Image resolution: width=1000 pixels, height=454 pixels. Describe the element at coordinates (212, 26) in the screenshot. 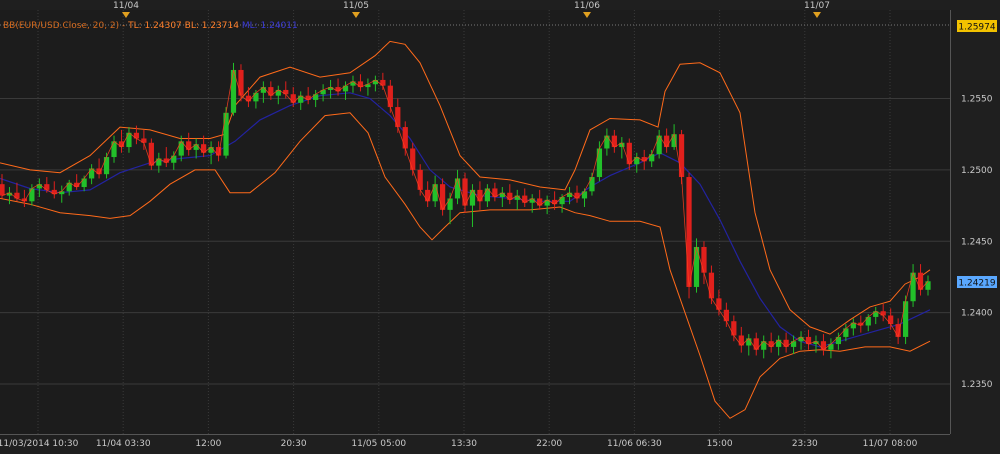

I see `legend-bottom-line: BL: 1.23714` at that location.